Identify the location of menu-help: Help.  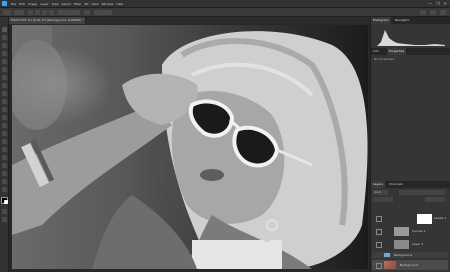
(119, 4).